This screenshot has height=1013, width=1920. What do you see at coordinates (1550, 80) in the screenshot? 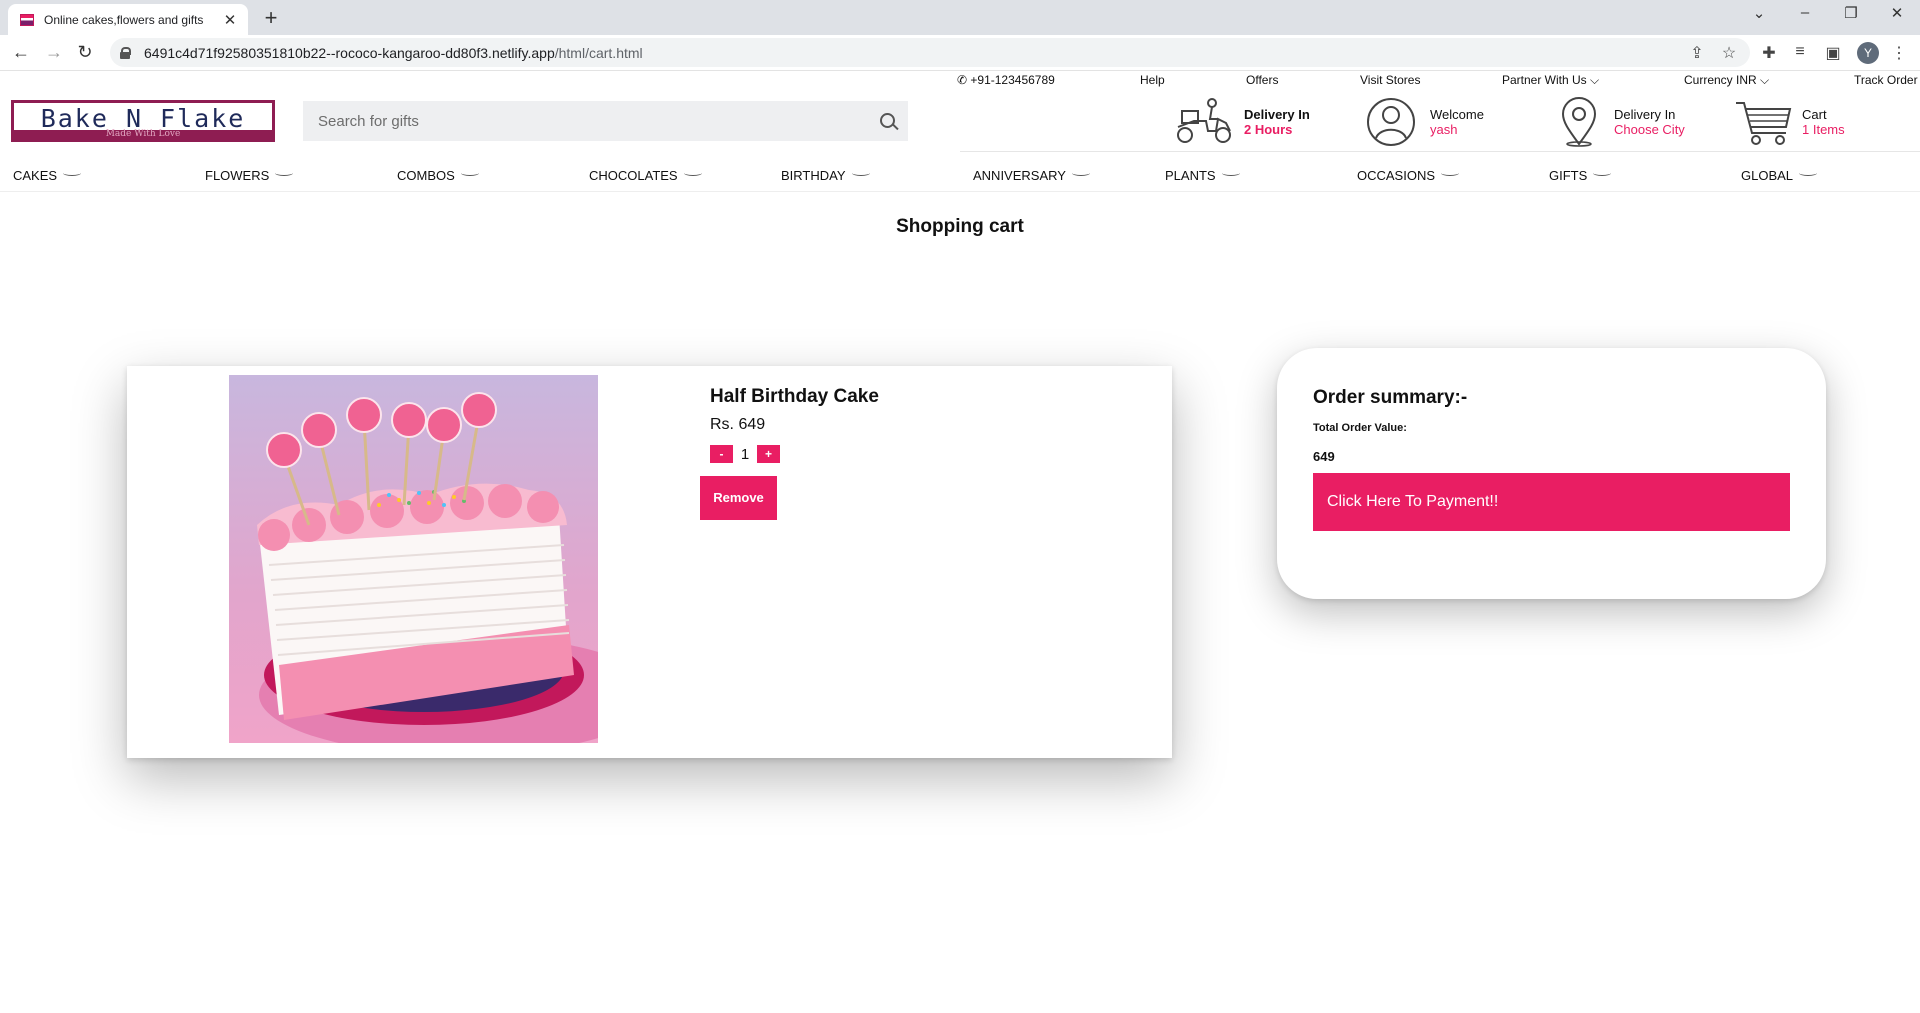
I see `partner-link: Partner With Us ⌵` at bounding box center [1550, 80].